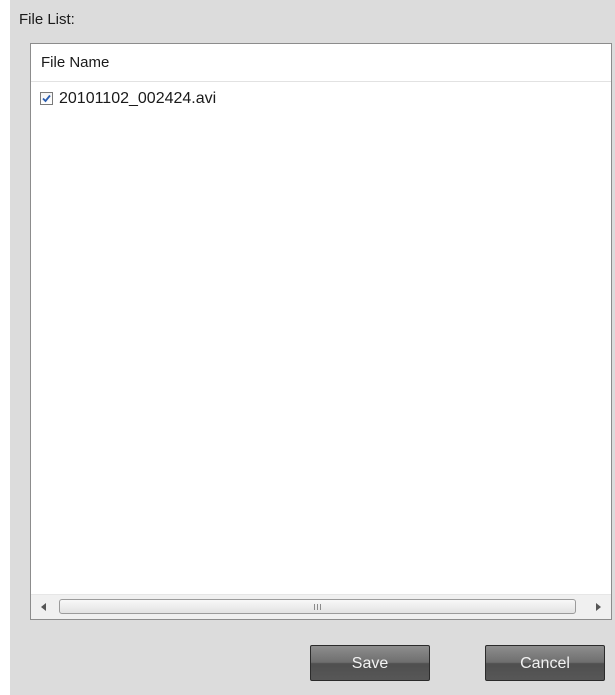 The height and width of the screenshot is (695, 615). What do you see at coordinates (75, 63) in the screenshot?
I see `column-header-file-name: File Name` at bounding box center [75, 63].